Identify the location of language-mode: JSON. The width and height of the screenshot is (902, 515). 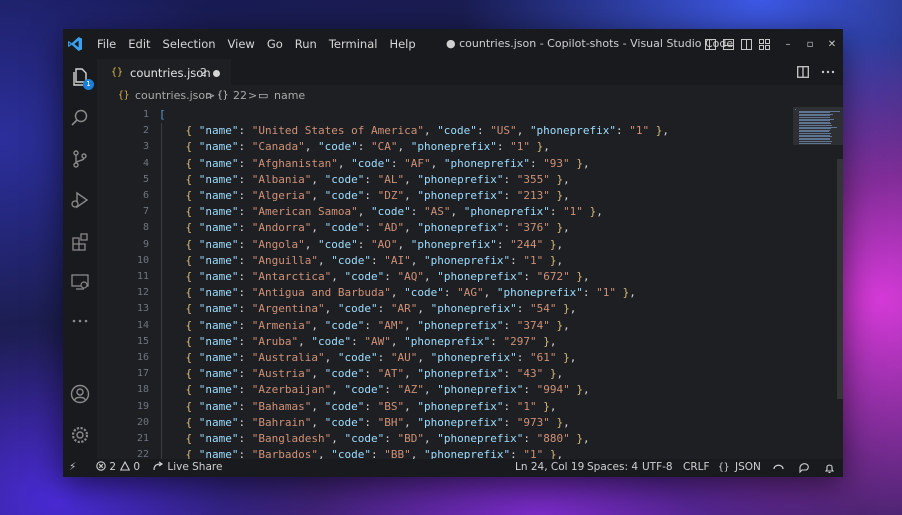
(748, 467).